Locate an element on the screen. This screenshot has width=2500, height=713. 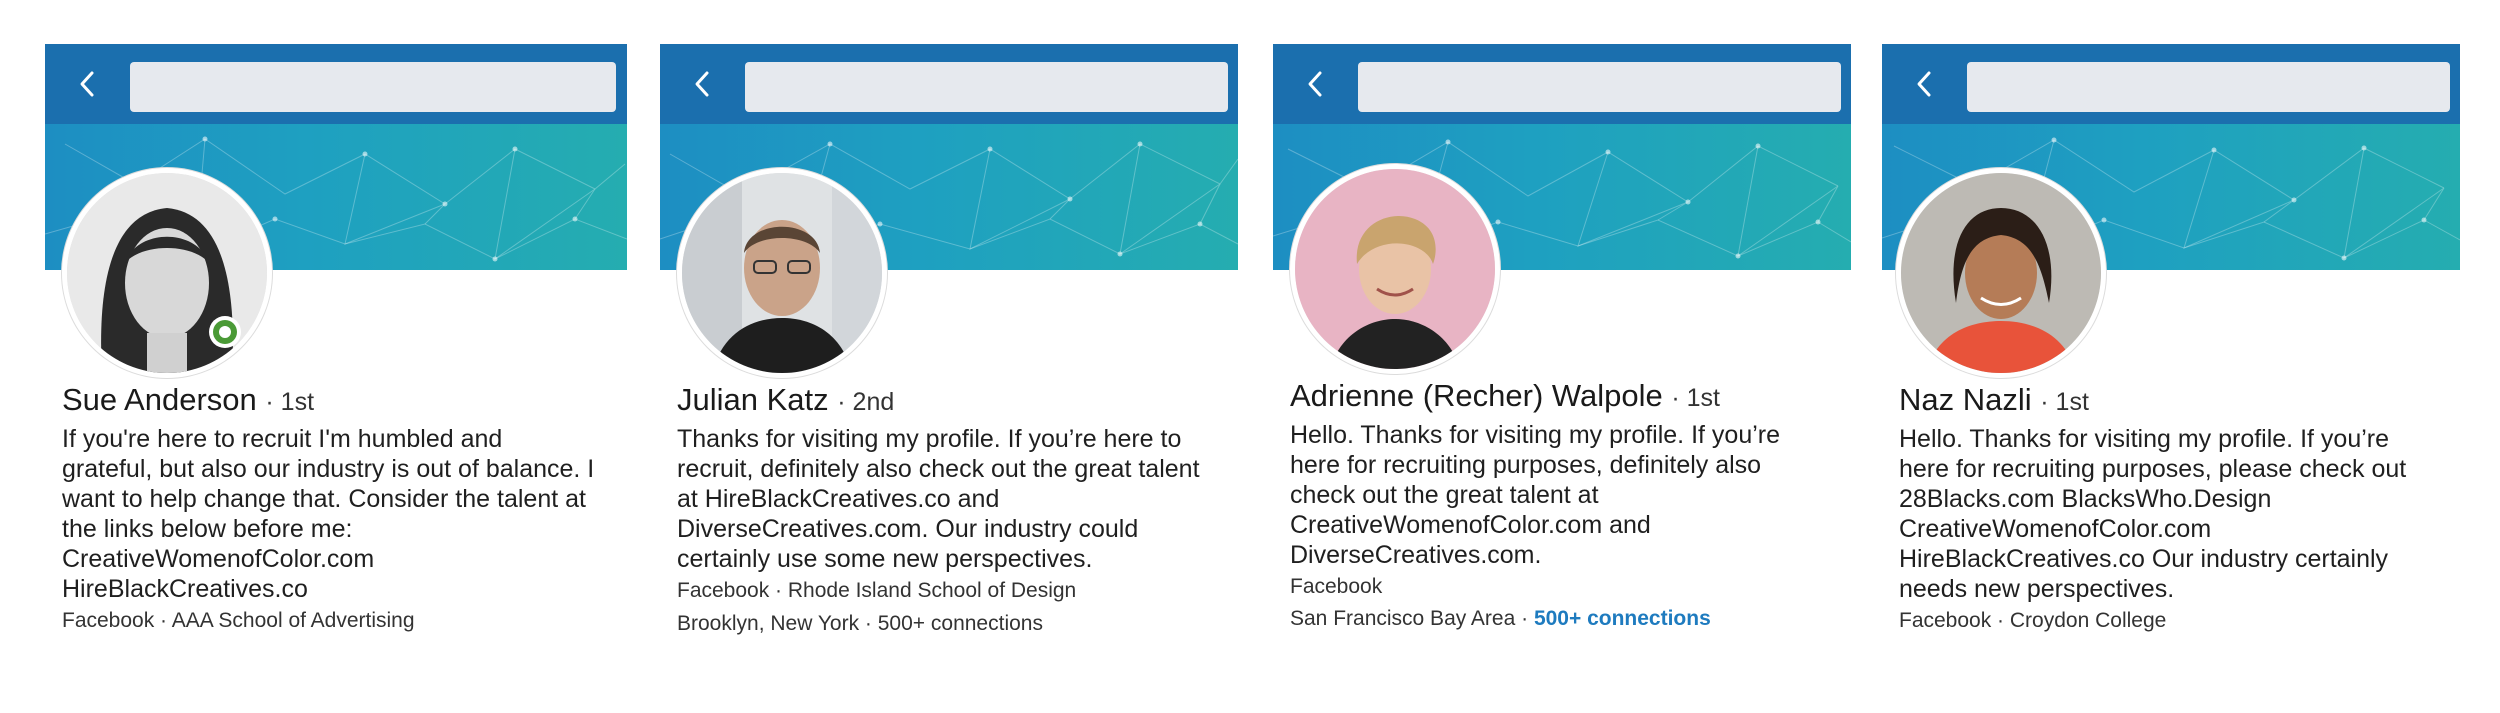
profile-name-line: Sue Anderson · 1st is located at coordinates (188, 401).